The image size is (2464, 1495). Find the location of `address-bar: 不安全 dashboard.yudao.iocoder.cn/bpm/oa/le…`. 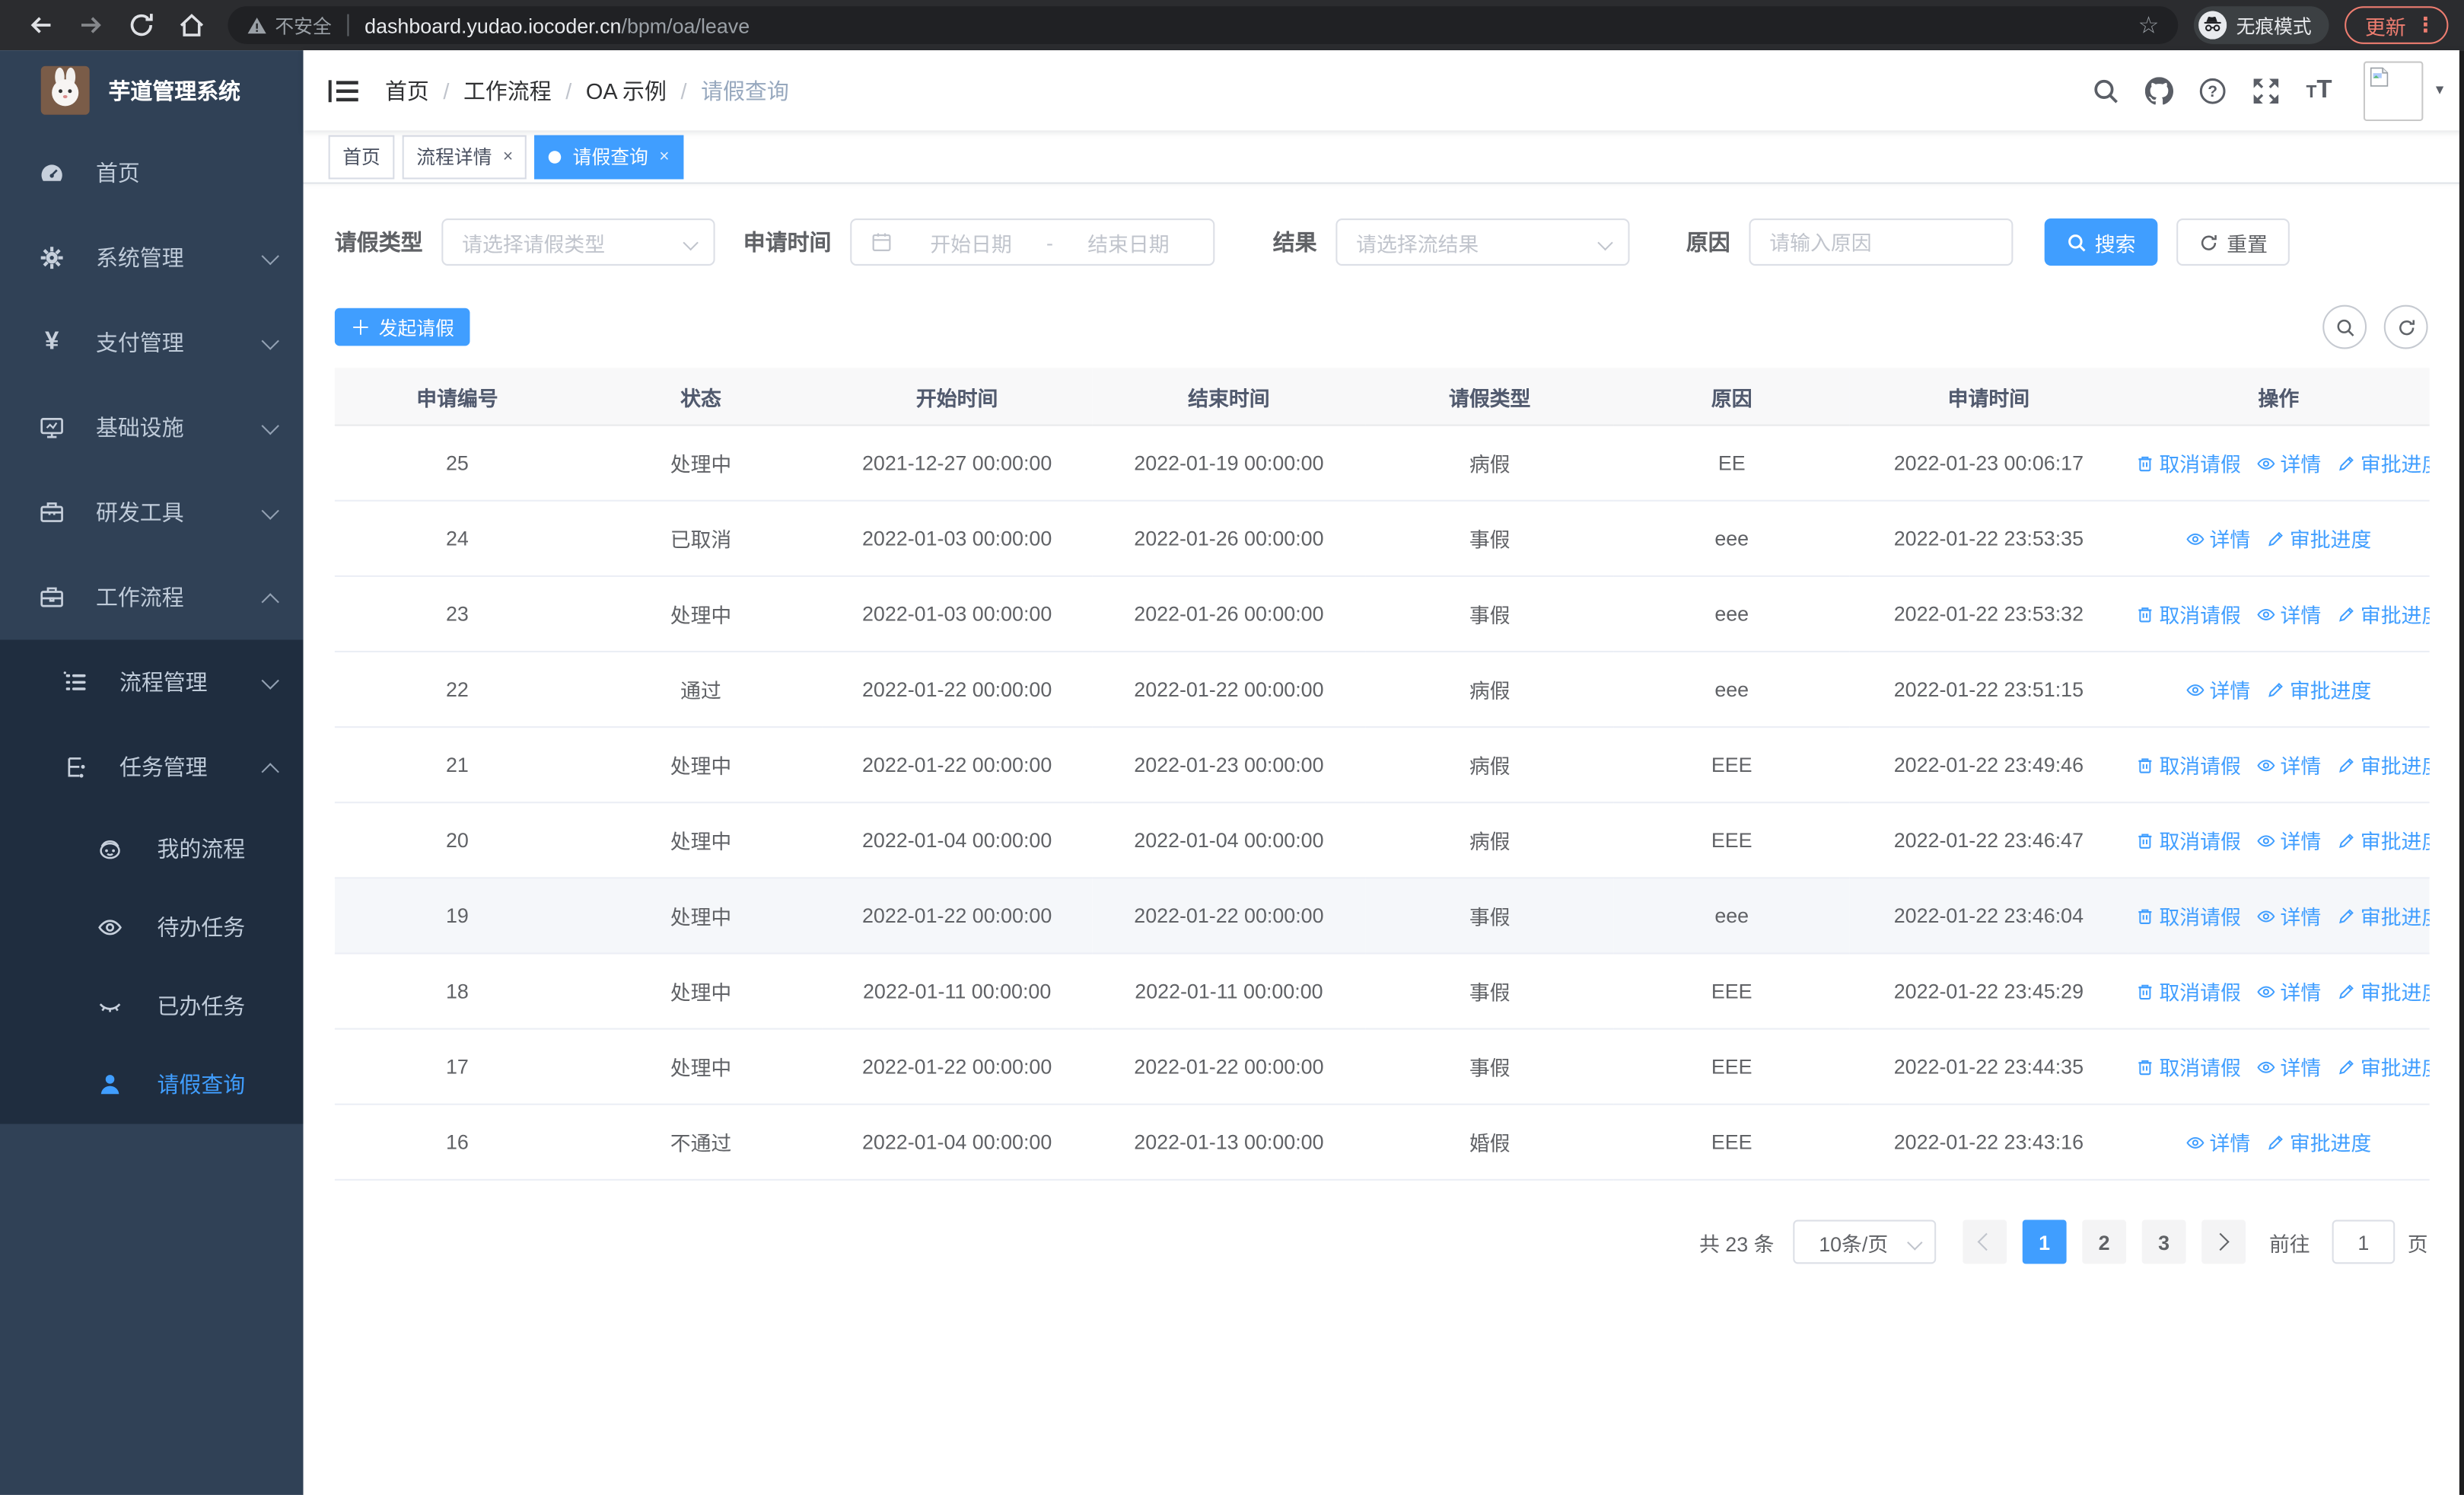

address-bar: 不安全 dashboard.yudao.iocoder.cn/bpm/oa/le… is located at coordinates (1203, 25).